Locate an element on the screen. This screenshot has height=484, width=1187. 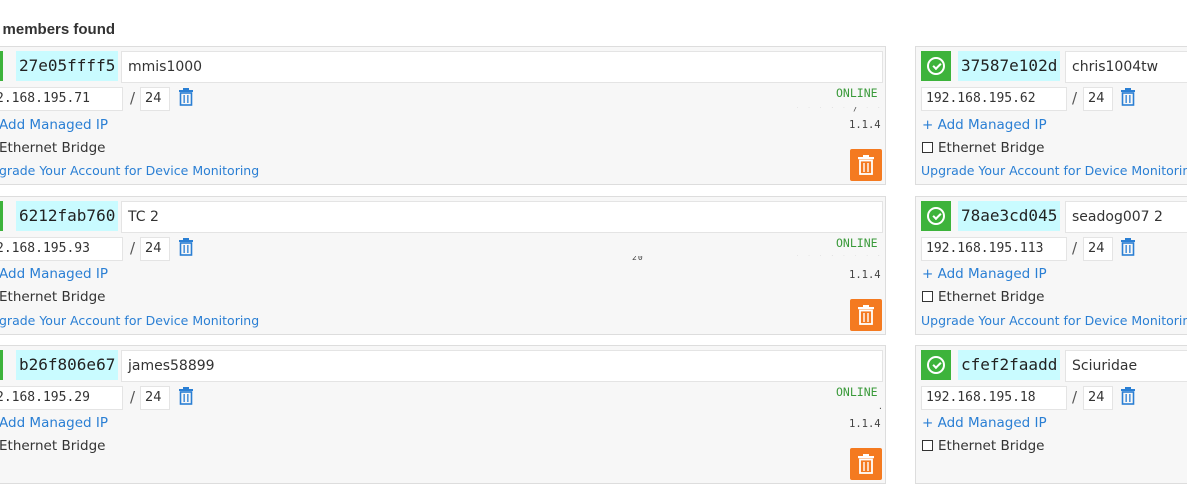
truncated-text: ' ' ' ' ' / ' ' ' ' ' ) is located at coordinates (837, 110).